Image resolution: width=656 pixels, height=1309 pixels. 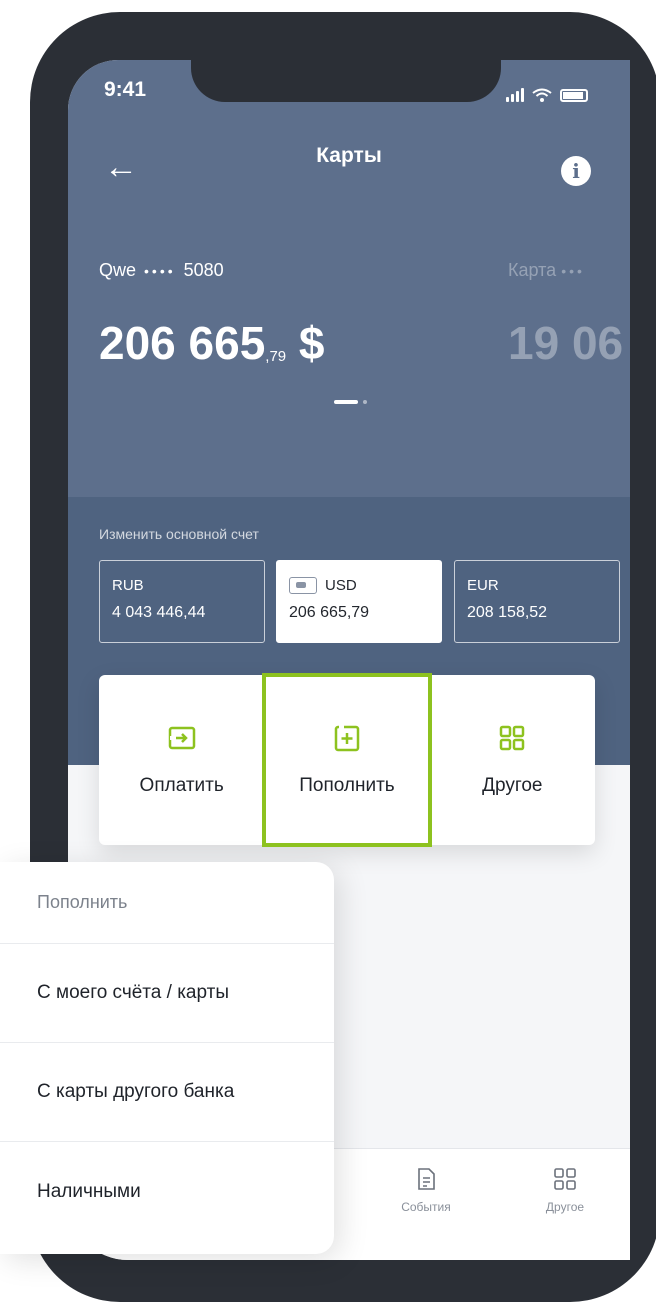 I want to click on account-usd: USD 206 665,79, so click(x=359, y=601).